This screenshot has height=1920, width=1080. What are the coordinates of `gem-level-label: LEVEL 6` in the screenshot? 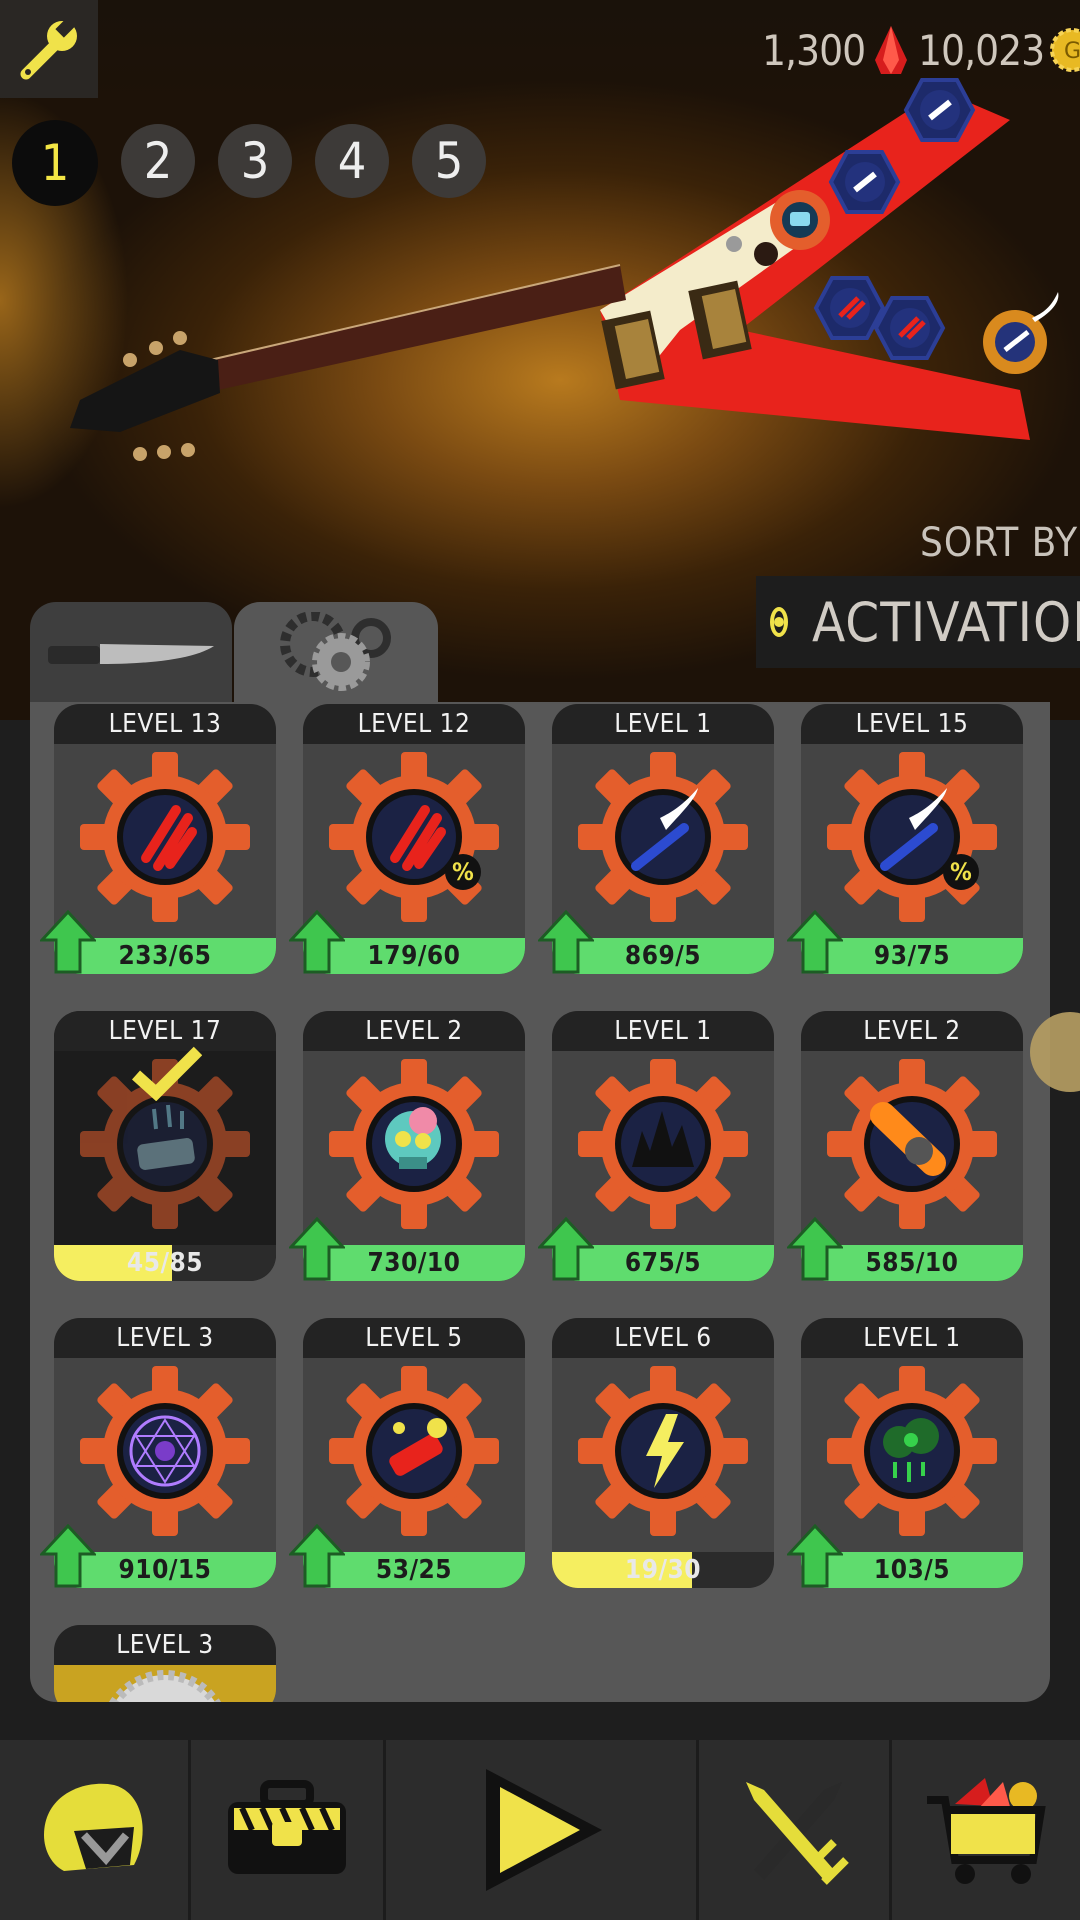 It's located at (663, 1338).